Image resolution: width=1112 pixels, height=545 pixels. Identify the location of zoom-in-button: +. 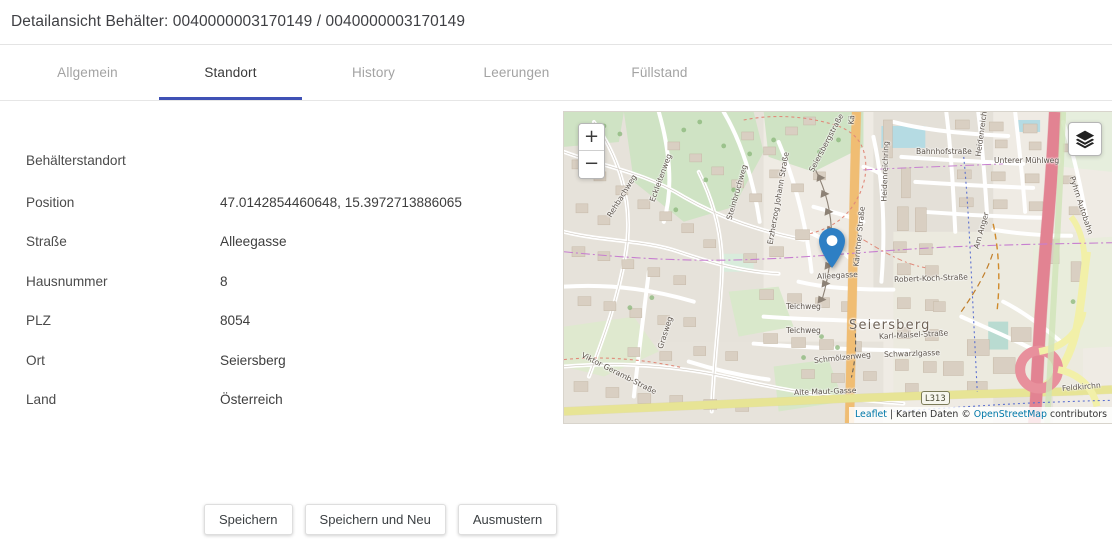
(591, 137).